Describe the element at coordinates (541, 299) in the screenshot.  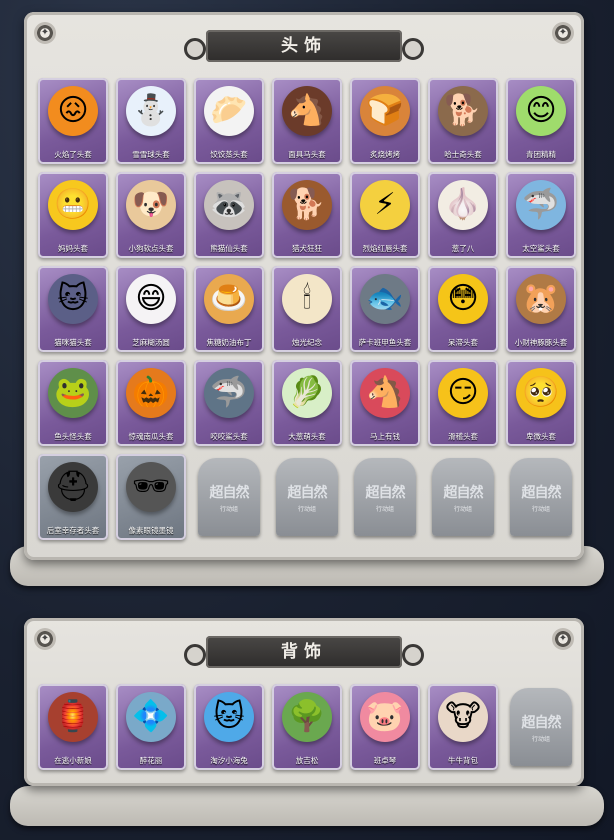
I see `capybara-head-icon: 🐹` at that location.